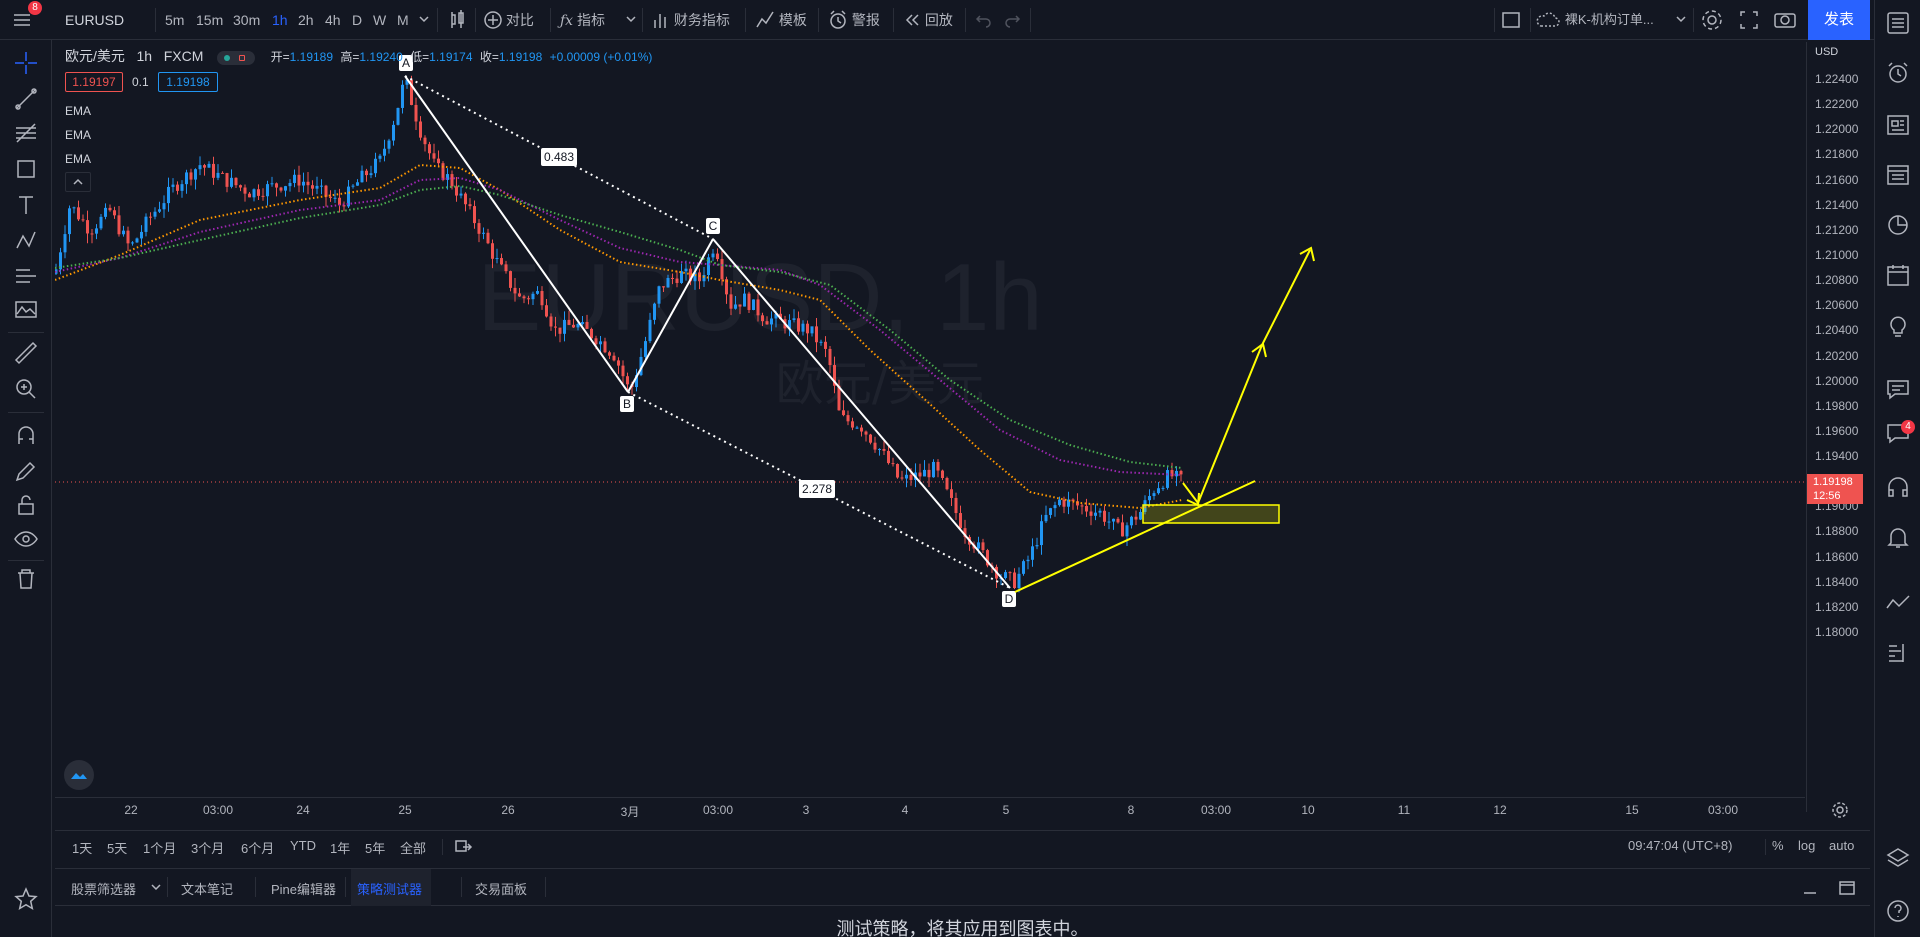 This screenshot has height=937, width=1920. What do you see at coordinates (188, 82) in the screenshot?
I see `buy-price-button: 1.19198` at bounding box center [188, 82].